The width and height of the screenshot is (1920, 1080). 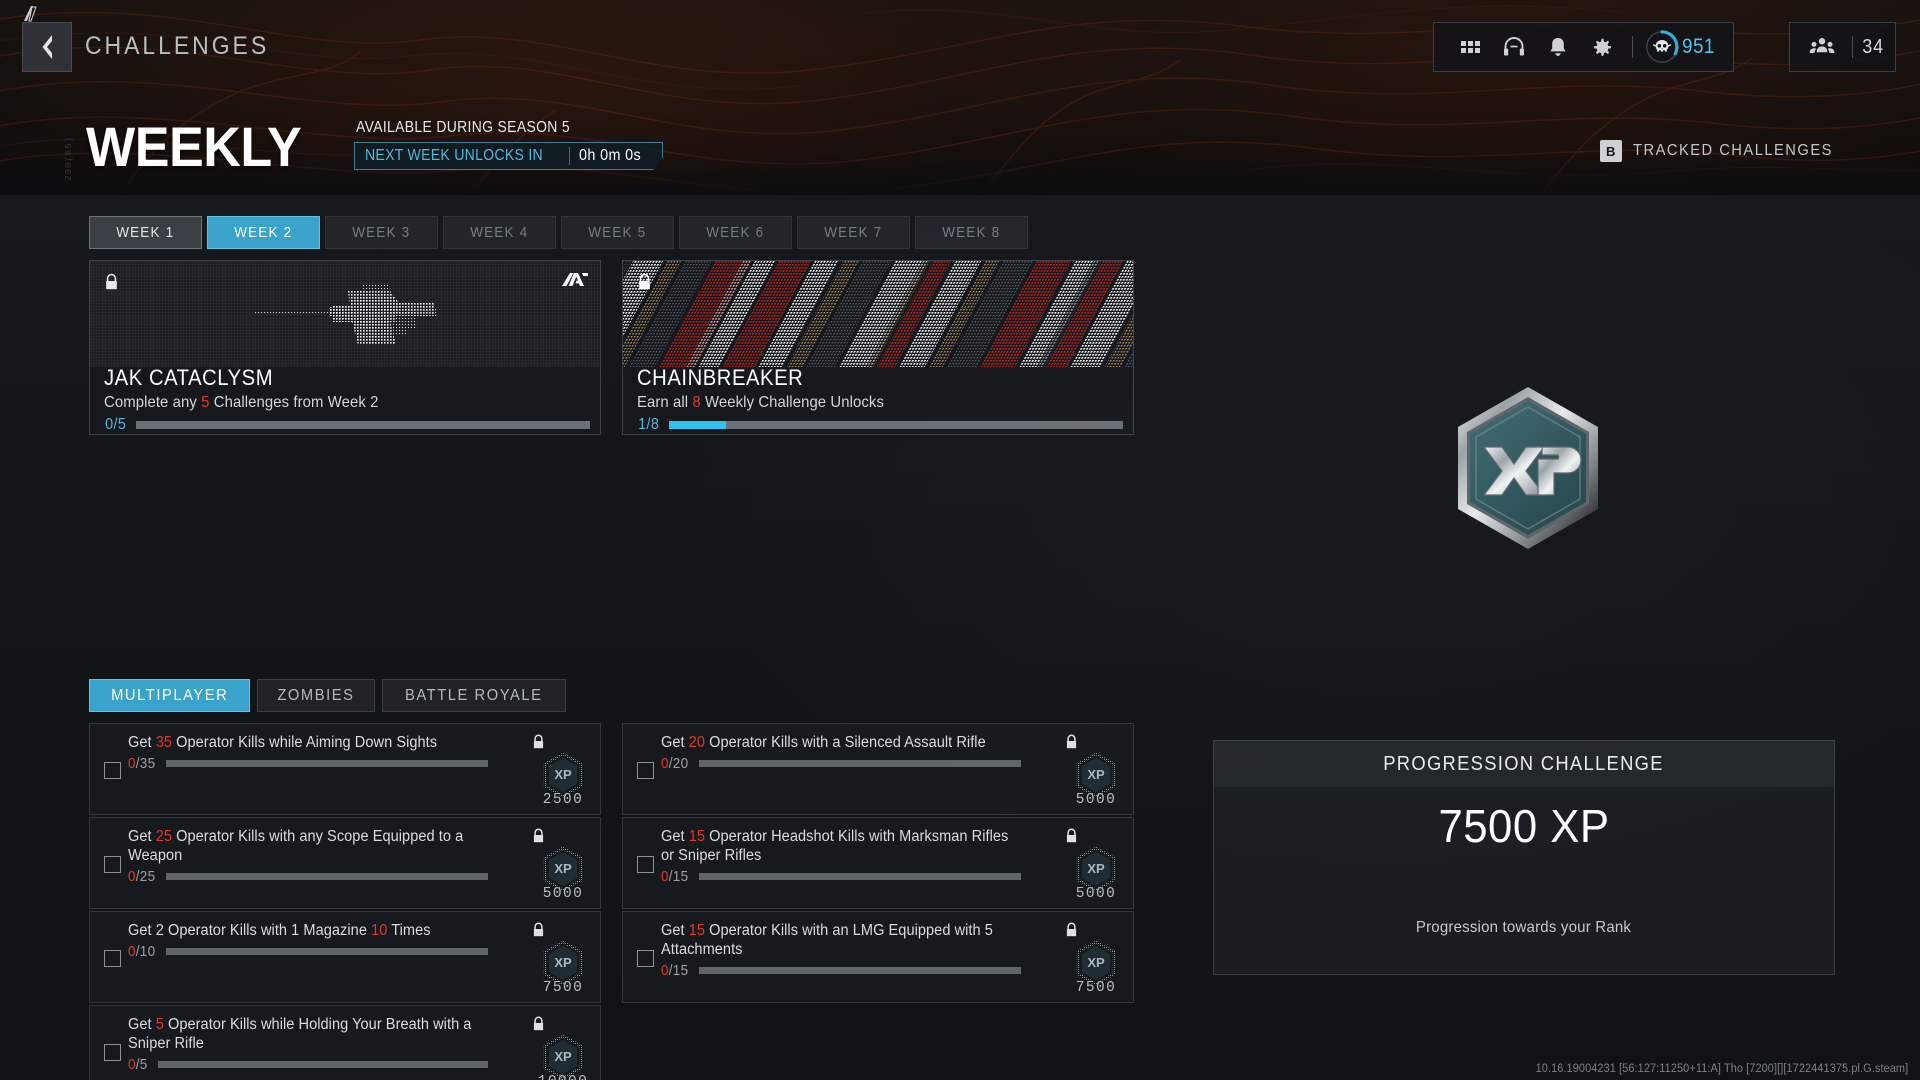 What do you see at coordinates (1680, 47) in the screenshot?
I see `rank-badge: 951` at bounding box center [1680, 47].